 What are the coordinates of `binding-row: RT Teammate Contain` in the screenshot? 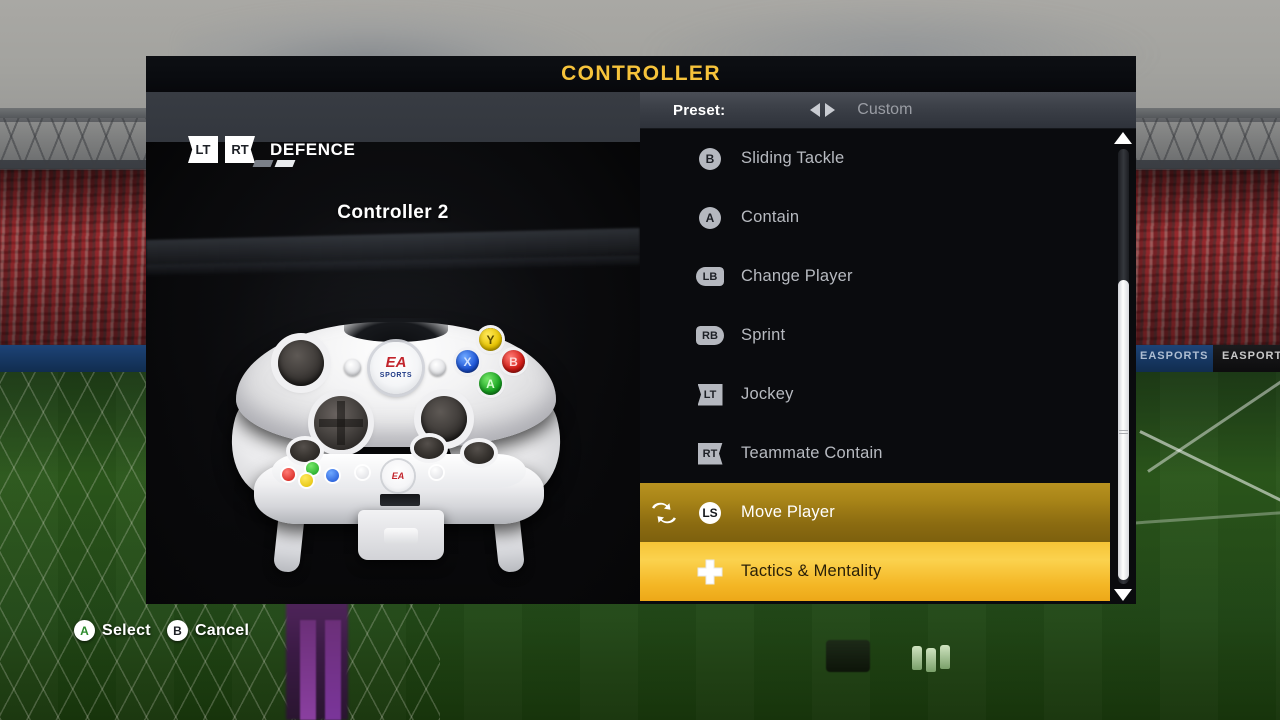 It's located at (875, 453).